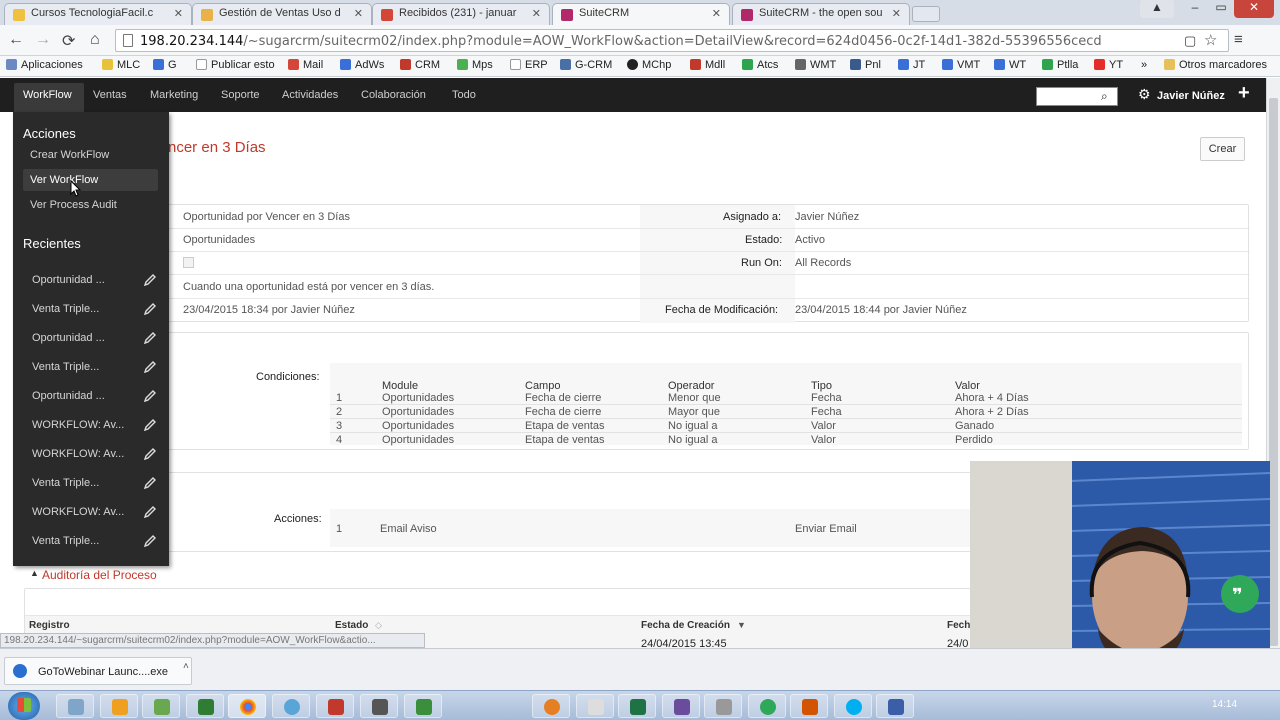 The width and height of the screenshot is (1280, 720). Describe the element at coordinates (1077, 96) in the screenshot. I see `global-search-input: ⌕` at that location.